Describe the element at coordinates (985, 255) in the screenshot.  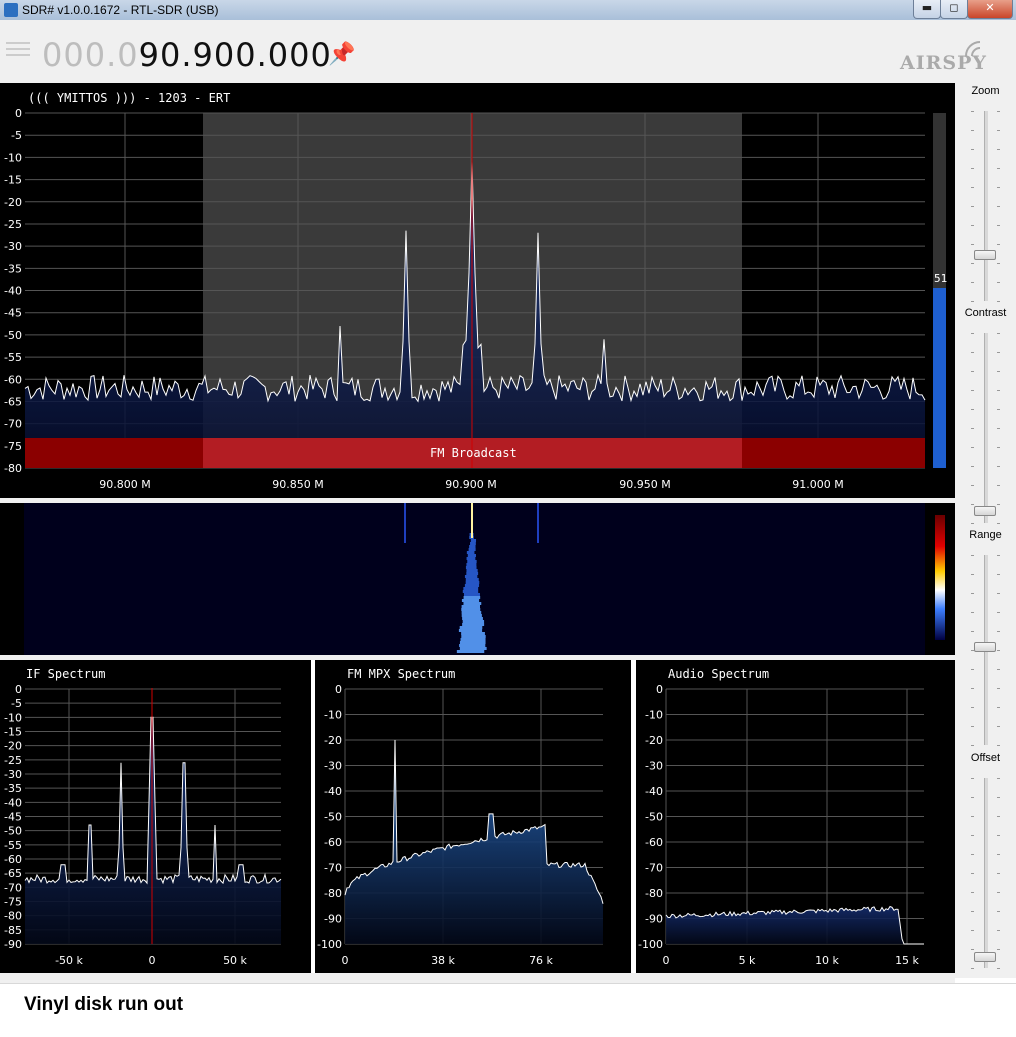
I see `zoom-slider-thumb` at that location.